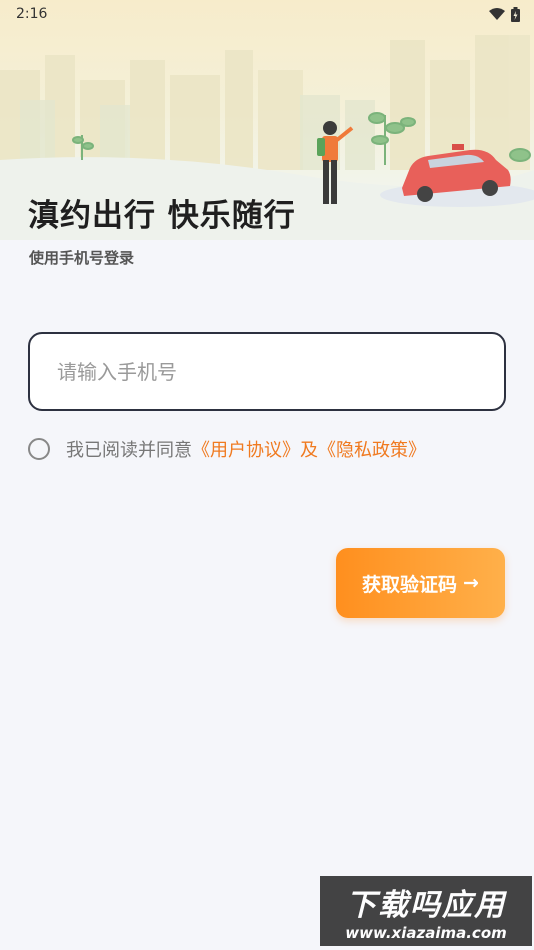 Image resolution: width=534 pixels, height=950 pixels. I want to click on watermark-title: 下载吗应用, so click(426, 905).